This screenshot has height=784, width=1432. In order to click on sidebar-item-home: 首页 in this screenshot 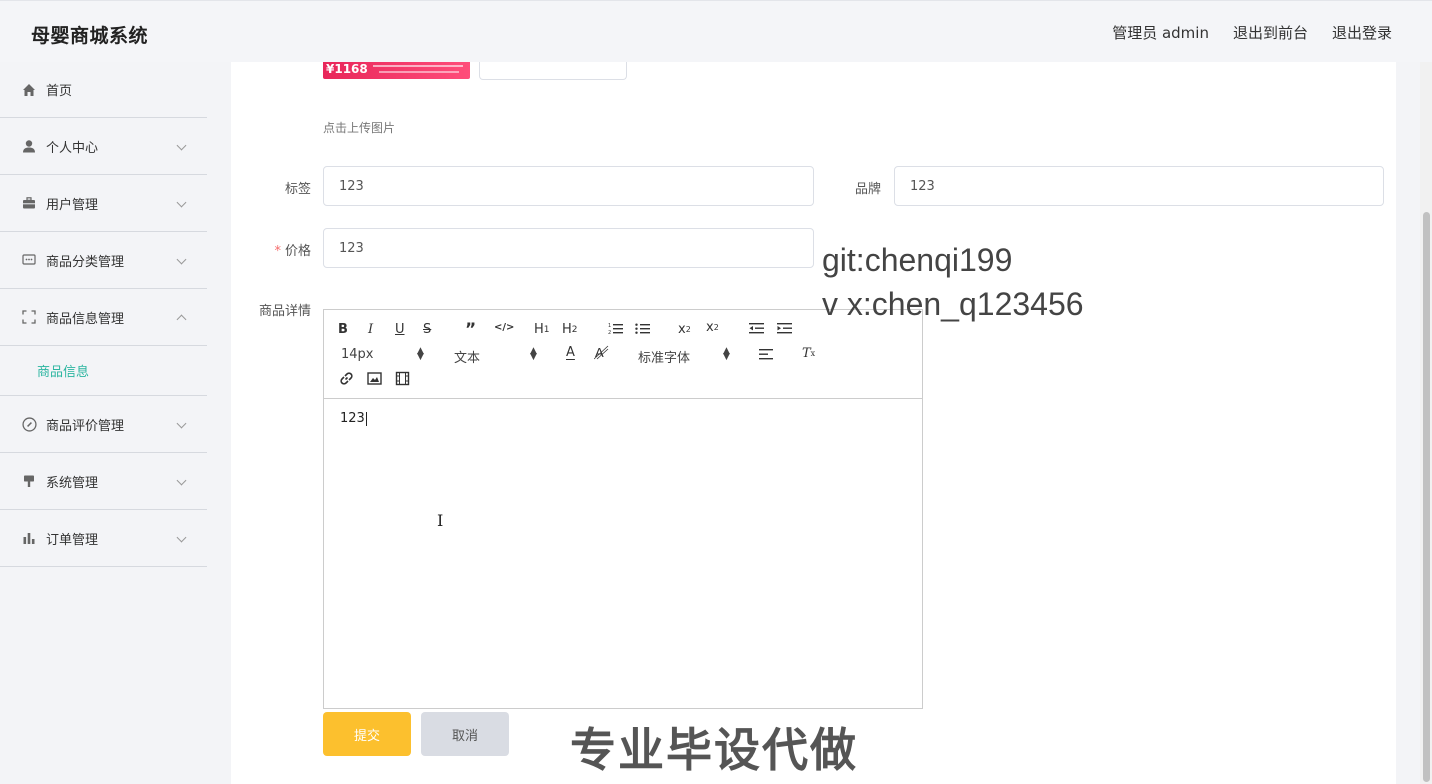, I will do `click(103, 90)`.